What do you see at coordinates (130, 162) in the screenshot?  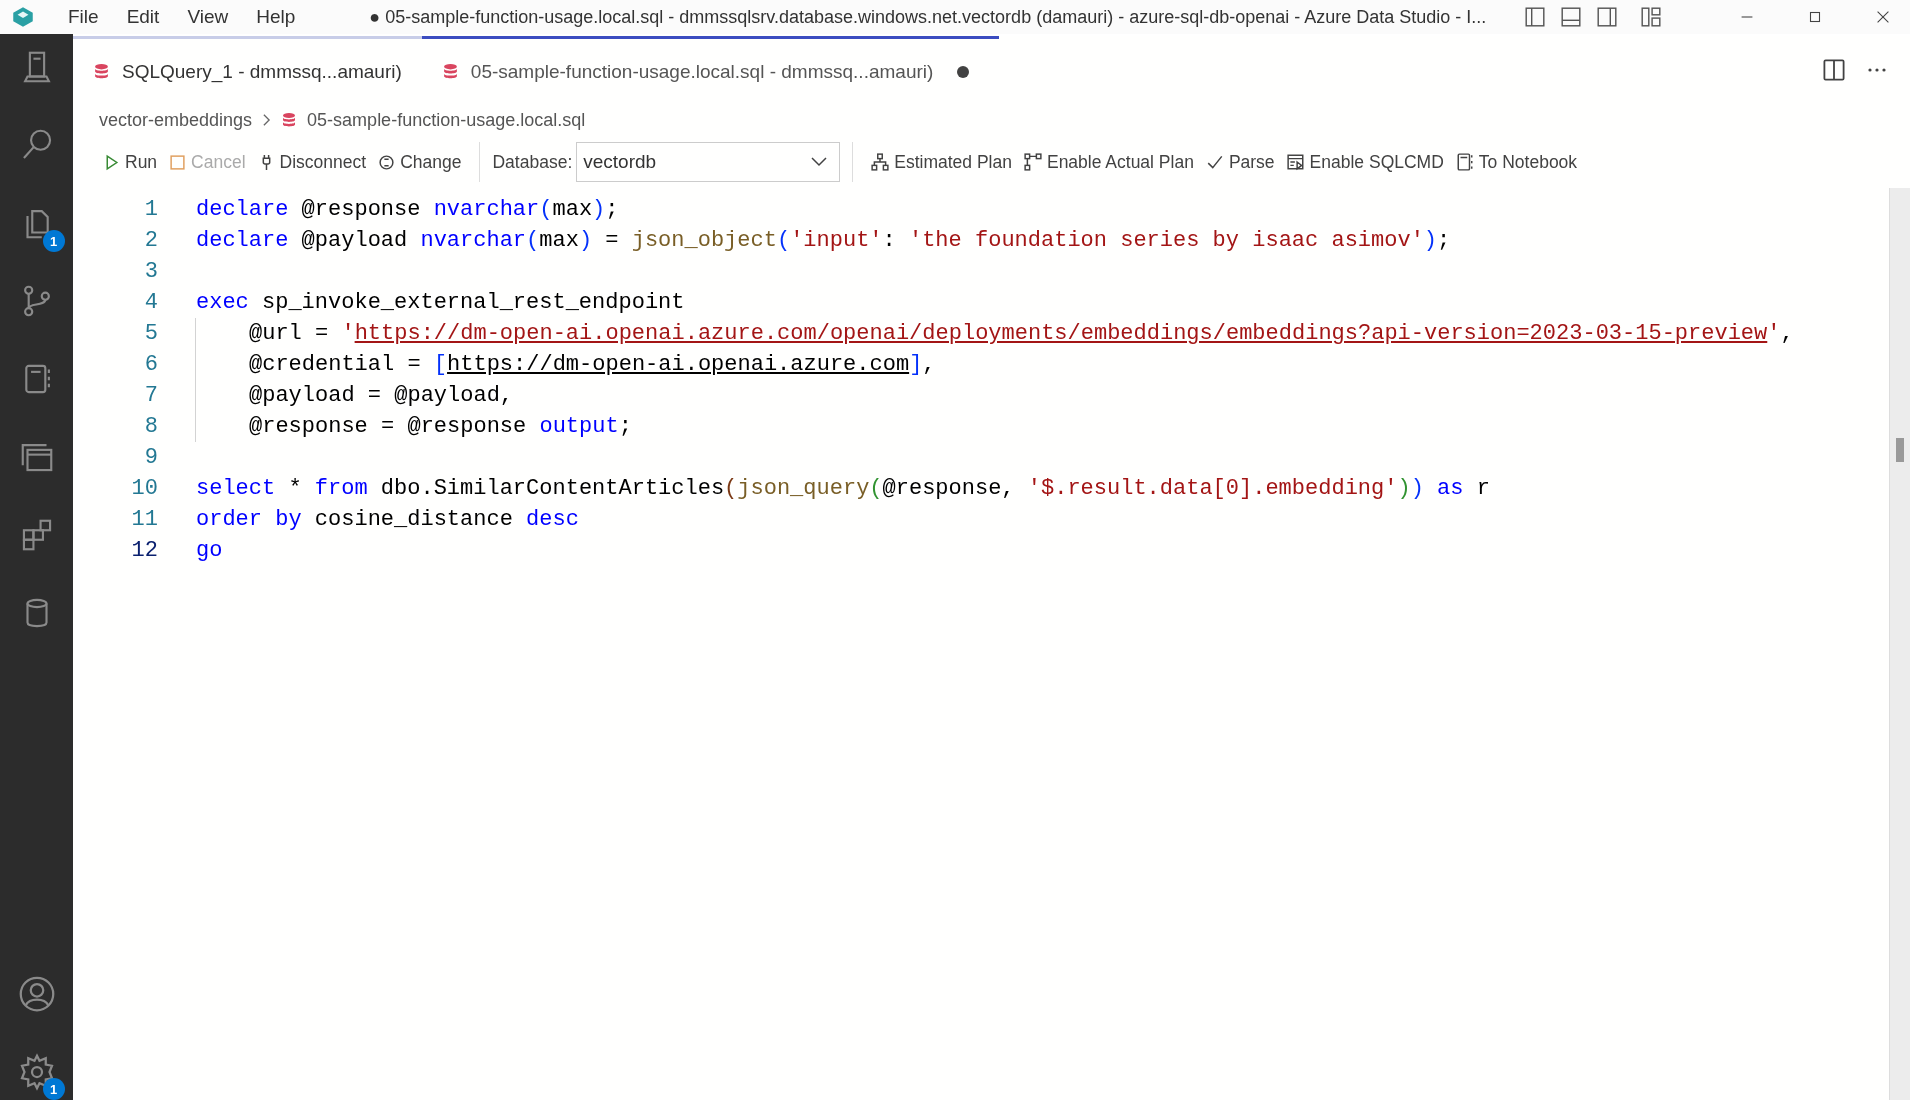 I see `toolbar-button: Run` at bounding box center [130, 162].